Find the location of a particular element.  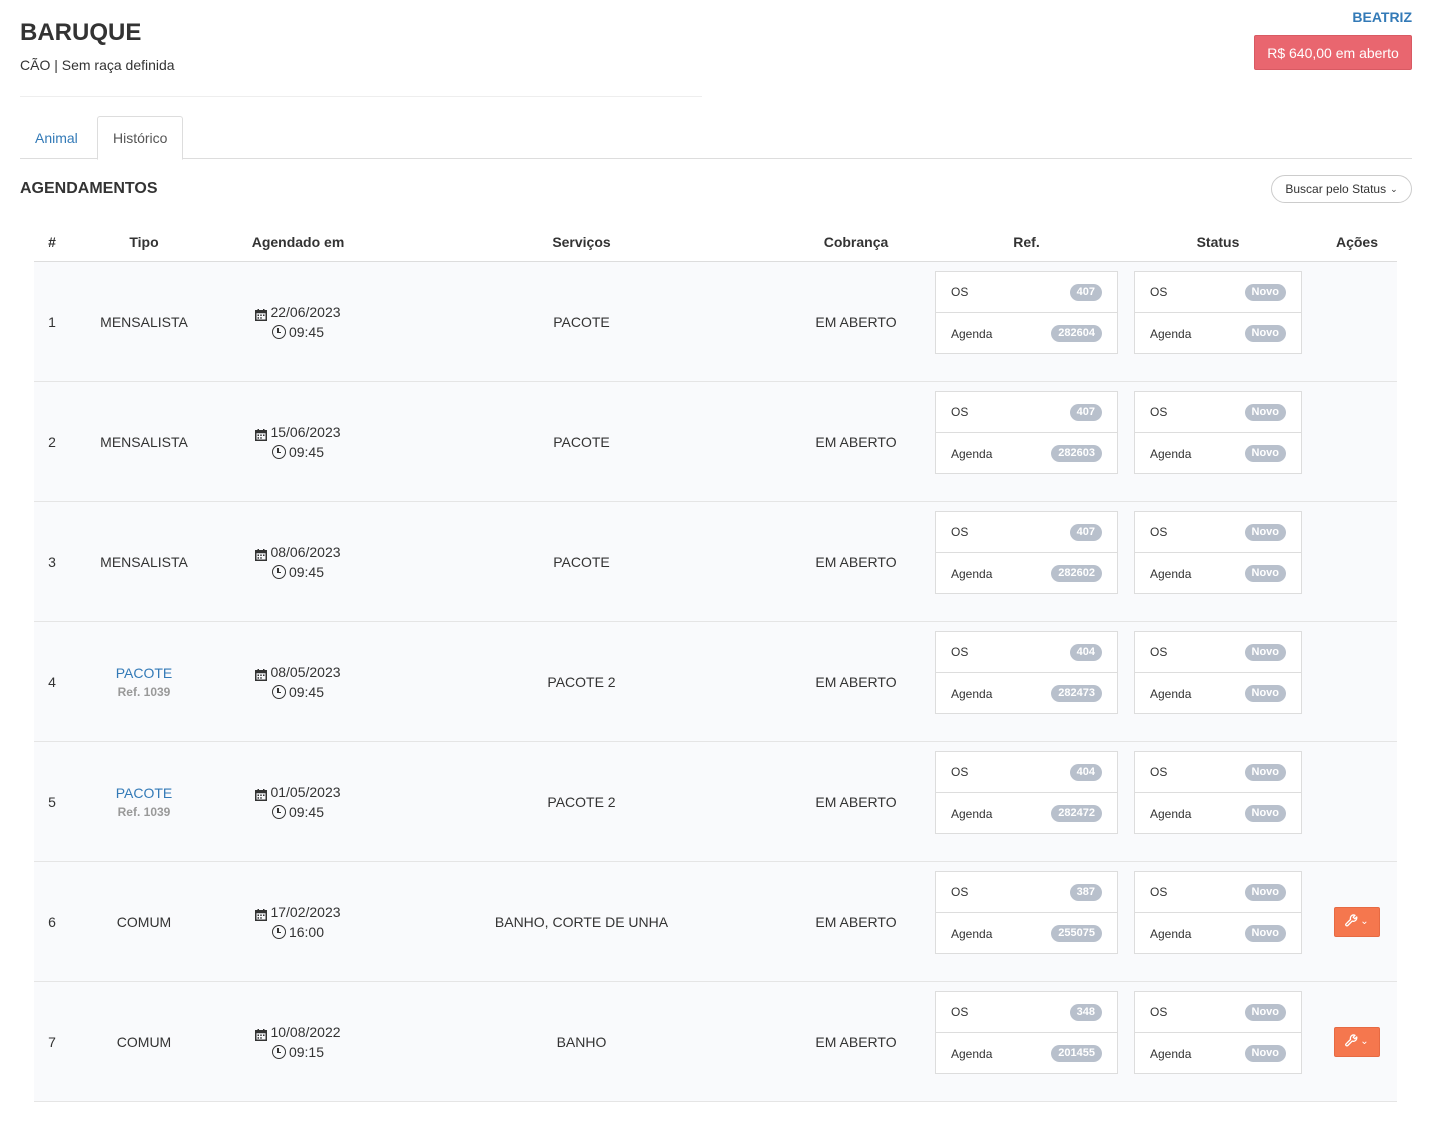

row-time: 09:45 is located at coordinates (306, 812).